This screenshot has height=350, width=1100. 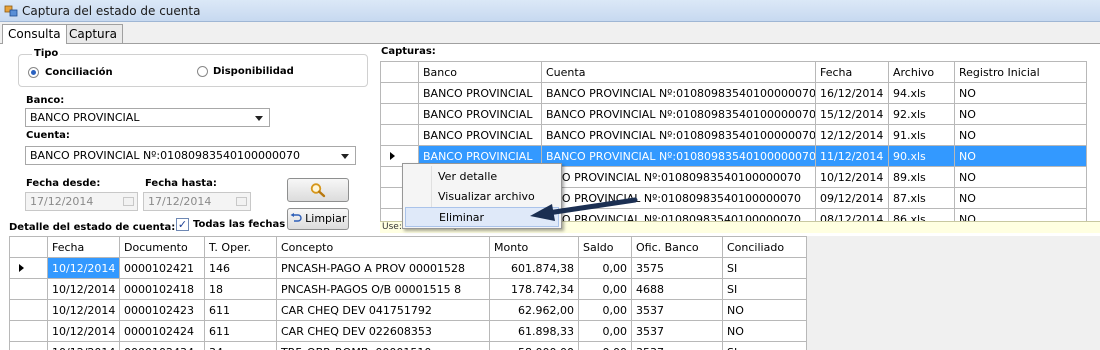 What do you see at coordinates (202, 71) in the screenshot?
I see `radio-disponibilidad` at bounding box center [202, 71].